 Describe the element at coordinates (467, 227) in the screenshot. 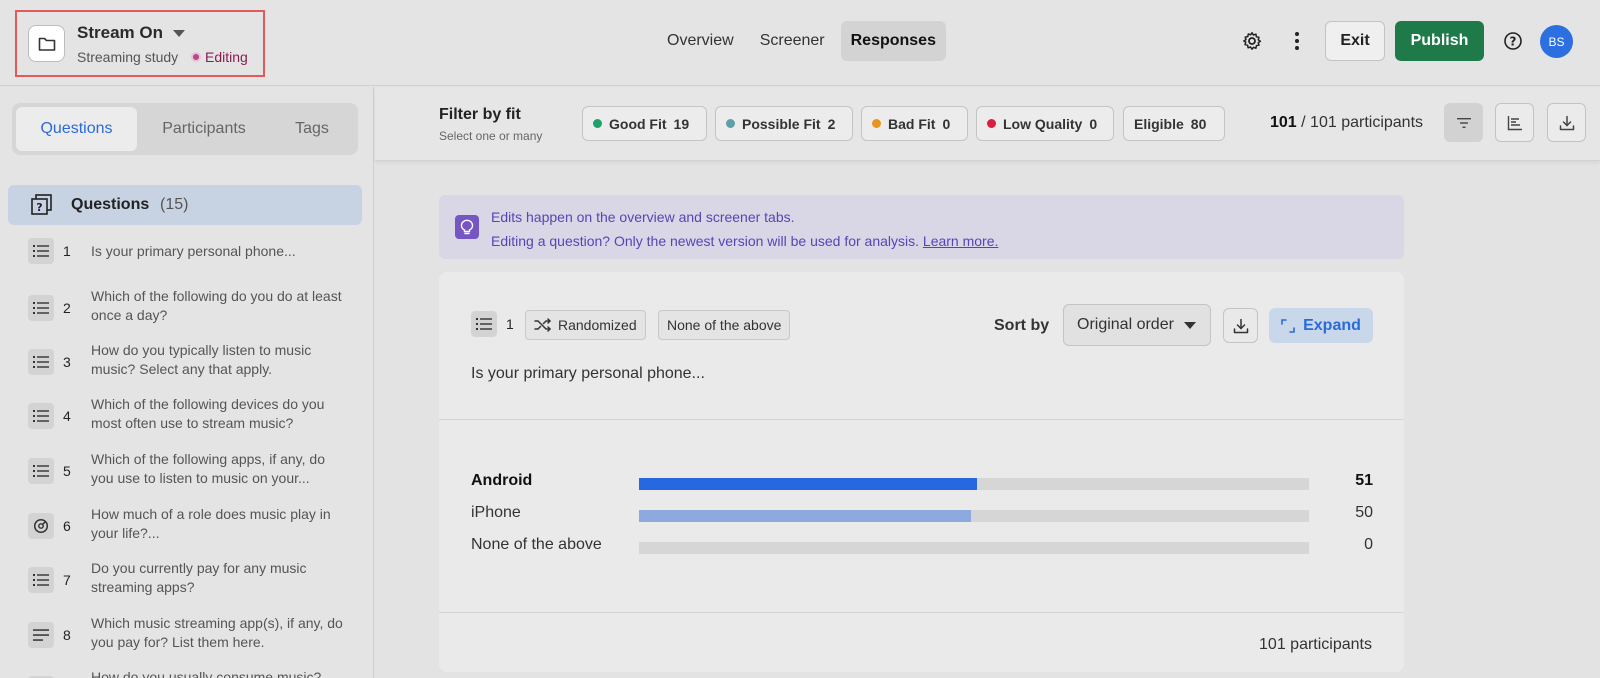

I see `lightbulb-icon` at that location.